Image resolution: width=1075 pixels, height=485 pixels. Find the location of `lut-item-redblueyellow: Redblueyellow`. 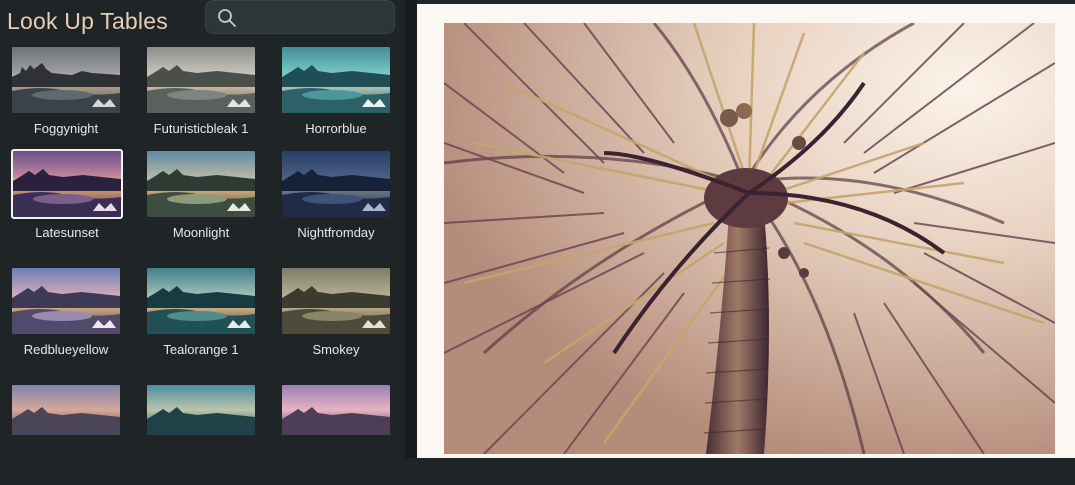

lut-item-redblueyellow: Redblueyellow is located at coordinates (67, 318).